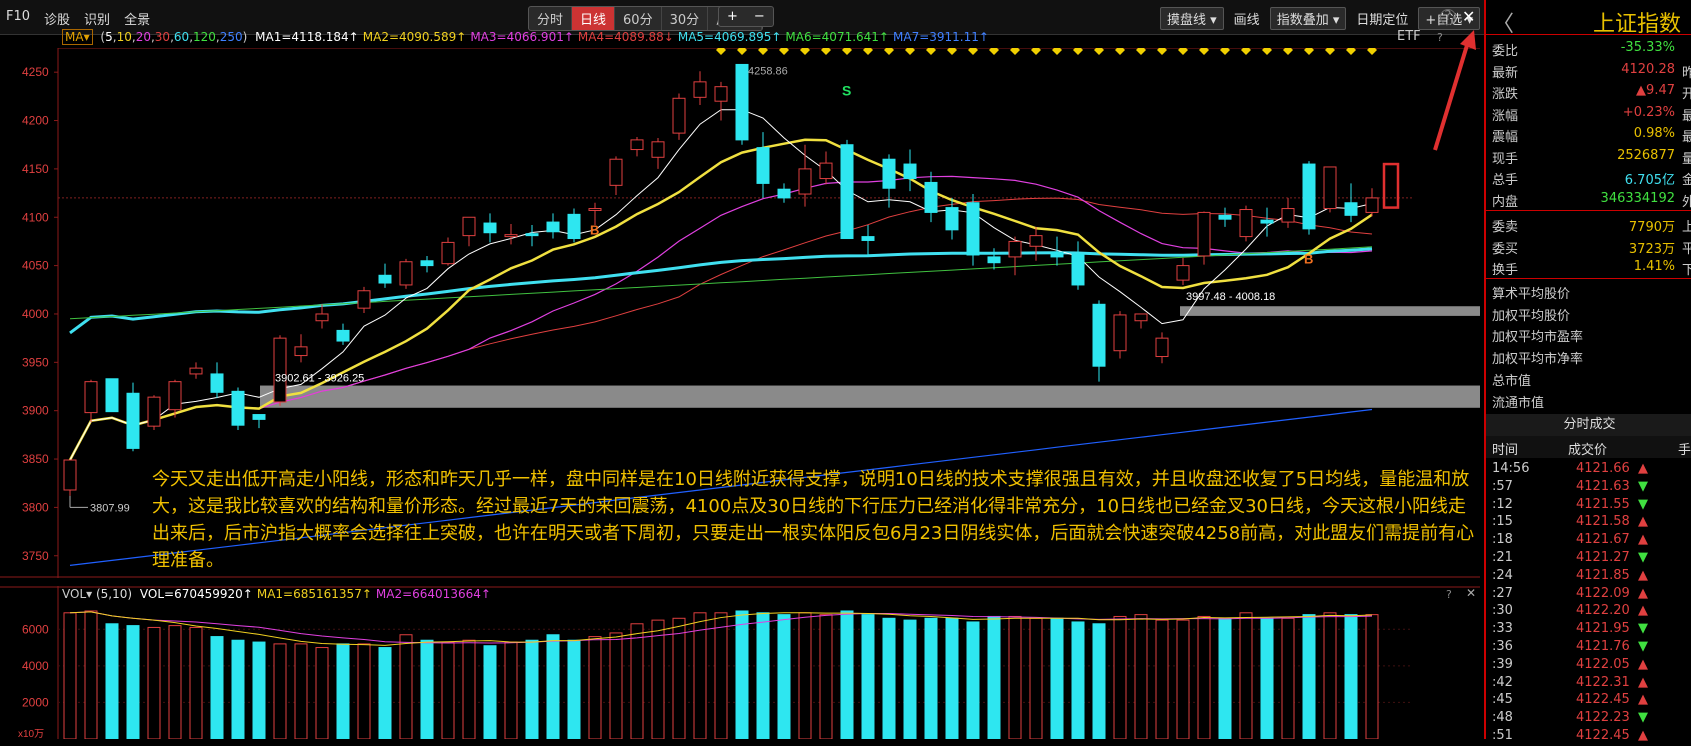 The width and height of the screenshot is (1691, 746). Describe the element at coordinates (18, 18) in the screenshot. I see `toolbar-link: F10` at that location.